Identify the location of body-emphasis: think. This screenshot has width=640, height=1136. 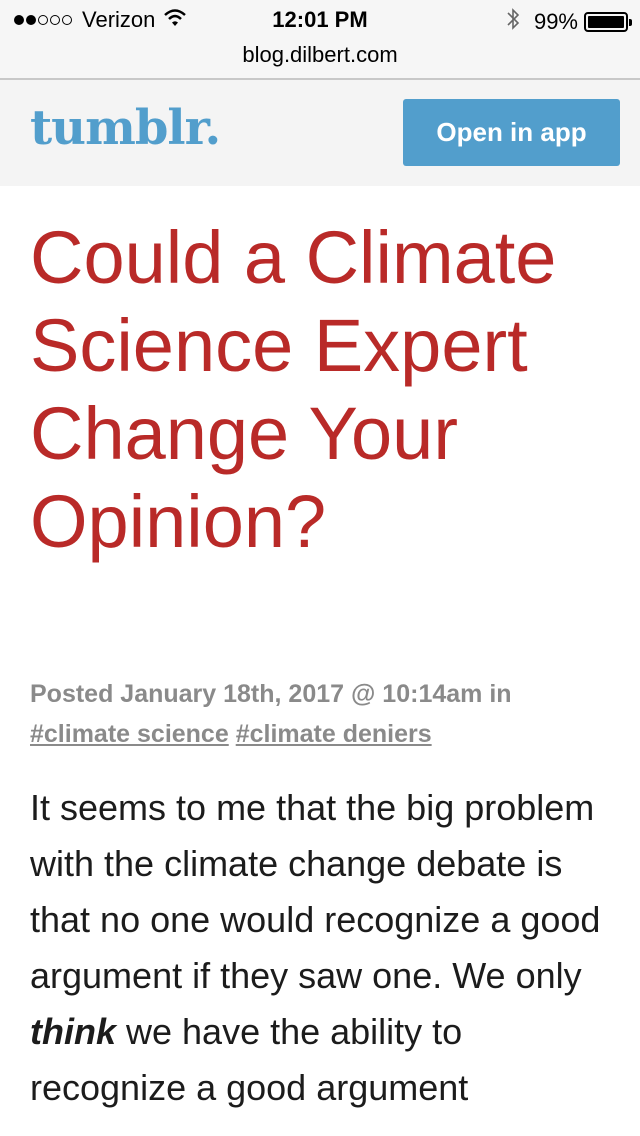
(73, 1031).